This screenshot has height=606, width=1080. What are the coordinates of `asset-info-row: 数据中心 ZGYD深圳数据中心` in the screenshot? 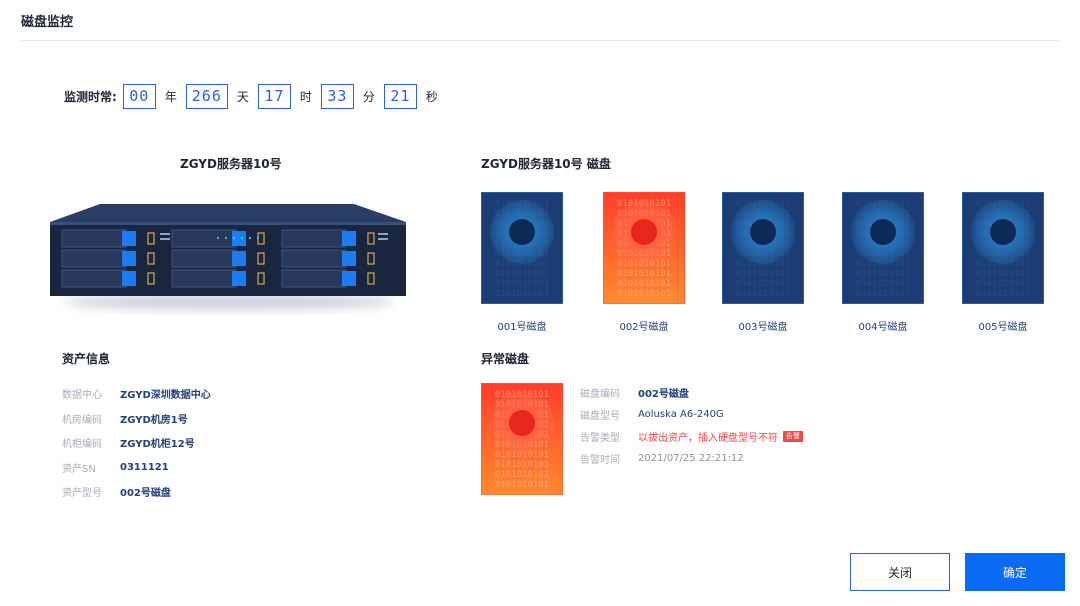 It's located at (136, 393).